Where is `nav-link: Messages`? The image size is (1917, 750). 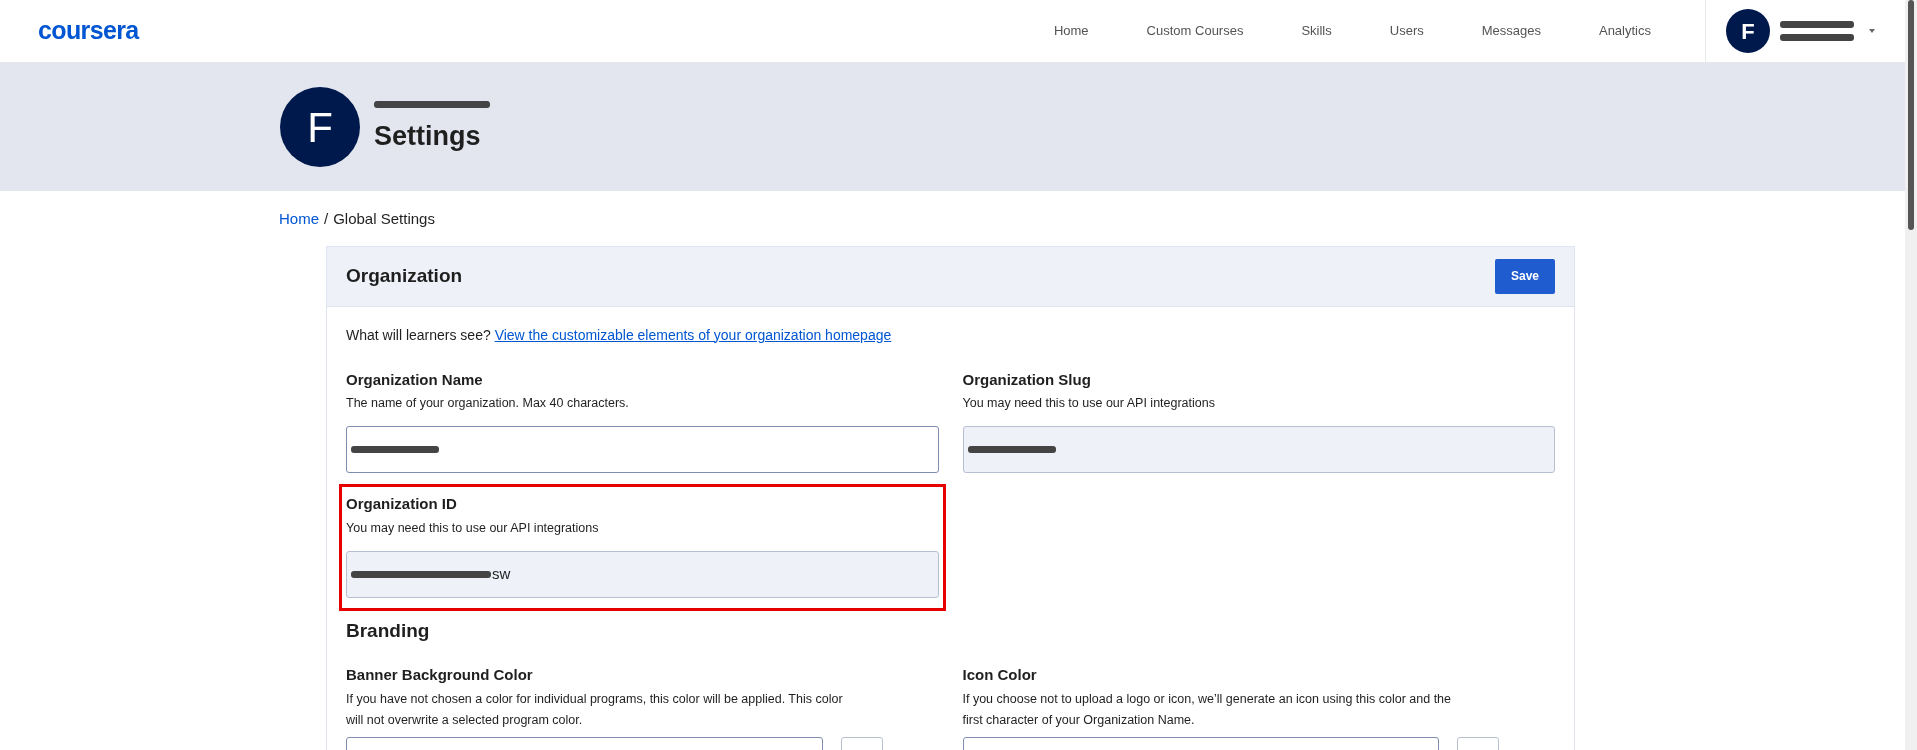 nav-link: Messages is located at coordinates (1511, 31).